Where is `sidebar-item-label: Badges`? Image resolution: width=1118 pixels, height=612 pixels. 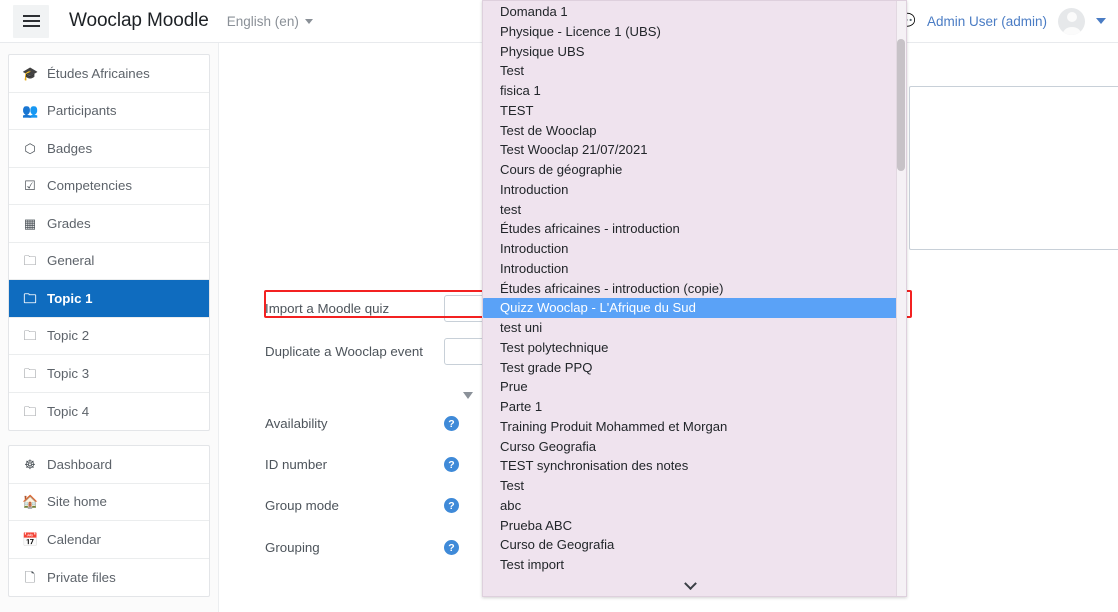 sidebar-item-label: Badges is located at coordinates (70, 148).